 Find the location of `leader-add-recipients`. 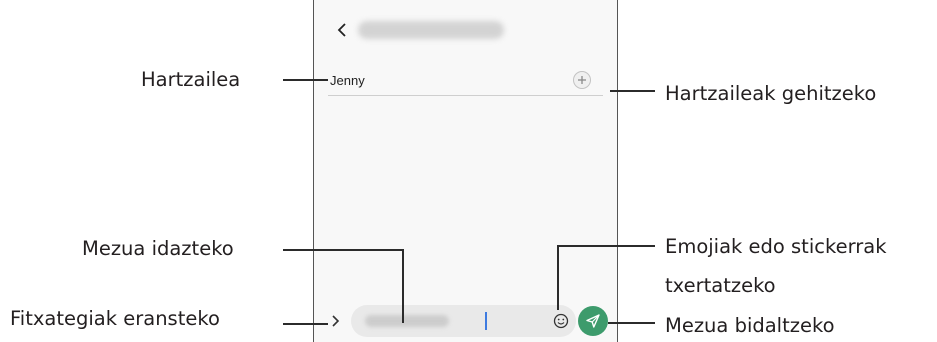

leader-add-recipients is located at coordinates (632, 91).